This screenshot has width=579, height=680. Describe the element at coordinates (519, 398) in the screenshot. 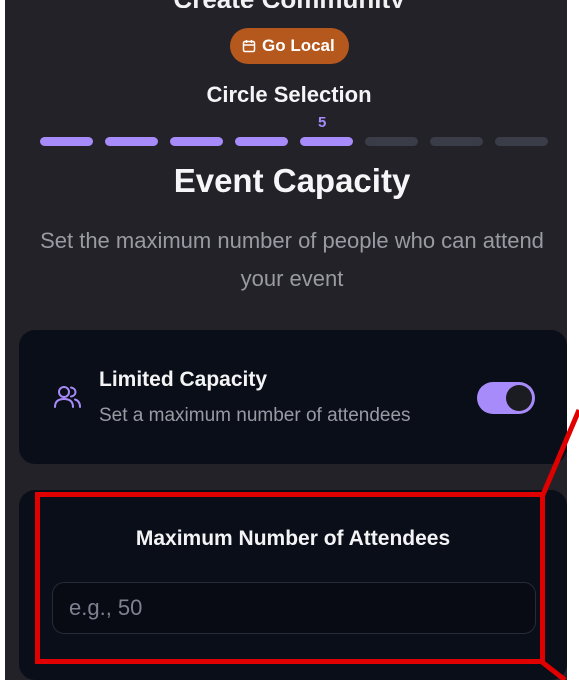

I see `toggle-knob` at that location.